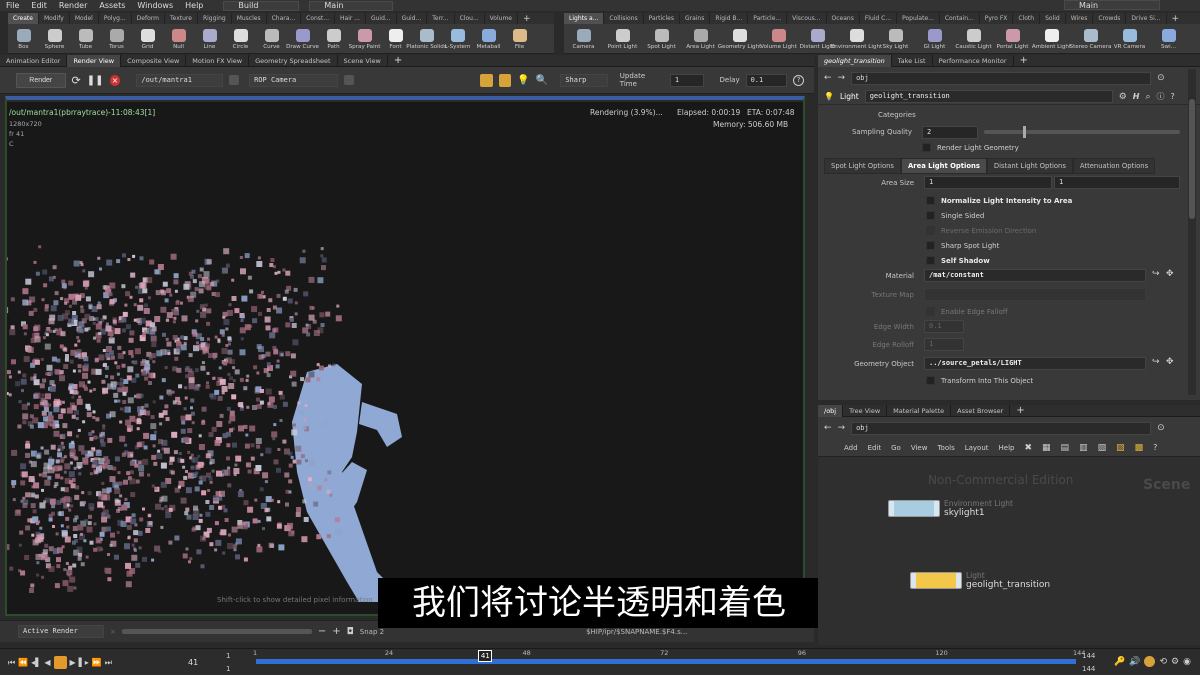 The width and height of the screenshot is (1200, 675). Describe the element at coordinates (843, 18) in the screenshot. I see `shelf-right-tab: Oceans` at that location.